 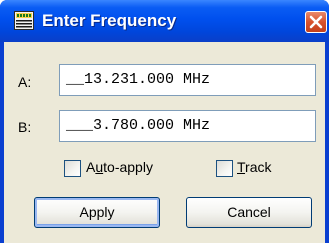 I want to click on auto-apply-checkbox, so click(x=72, y=168).